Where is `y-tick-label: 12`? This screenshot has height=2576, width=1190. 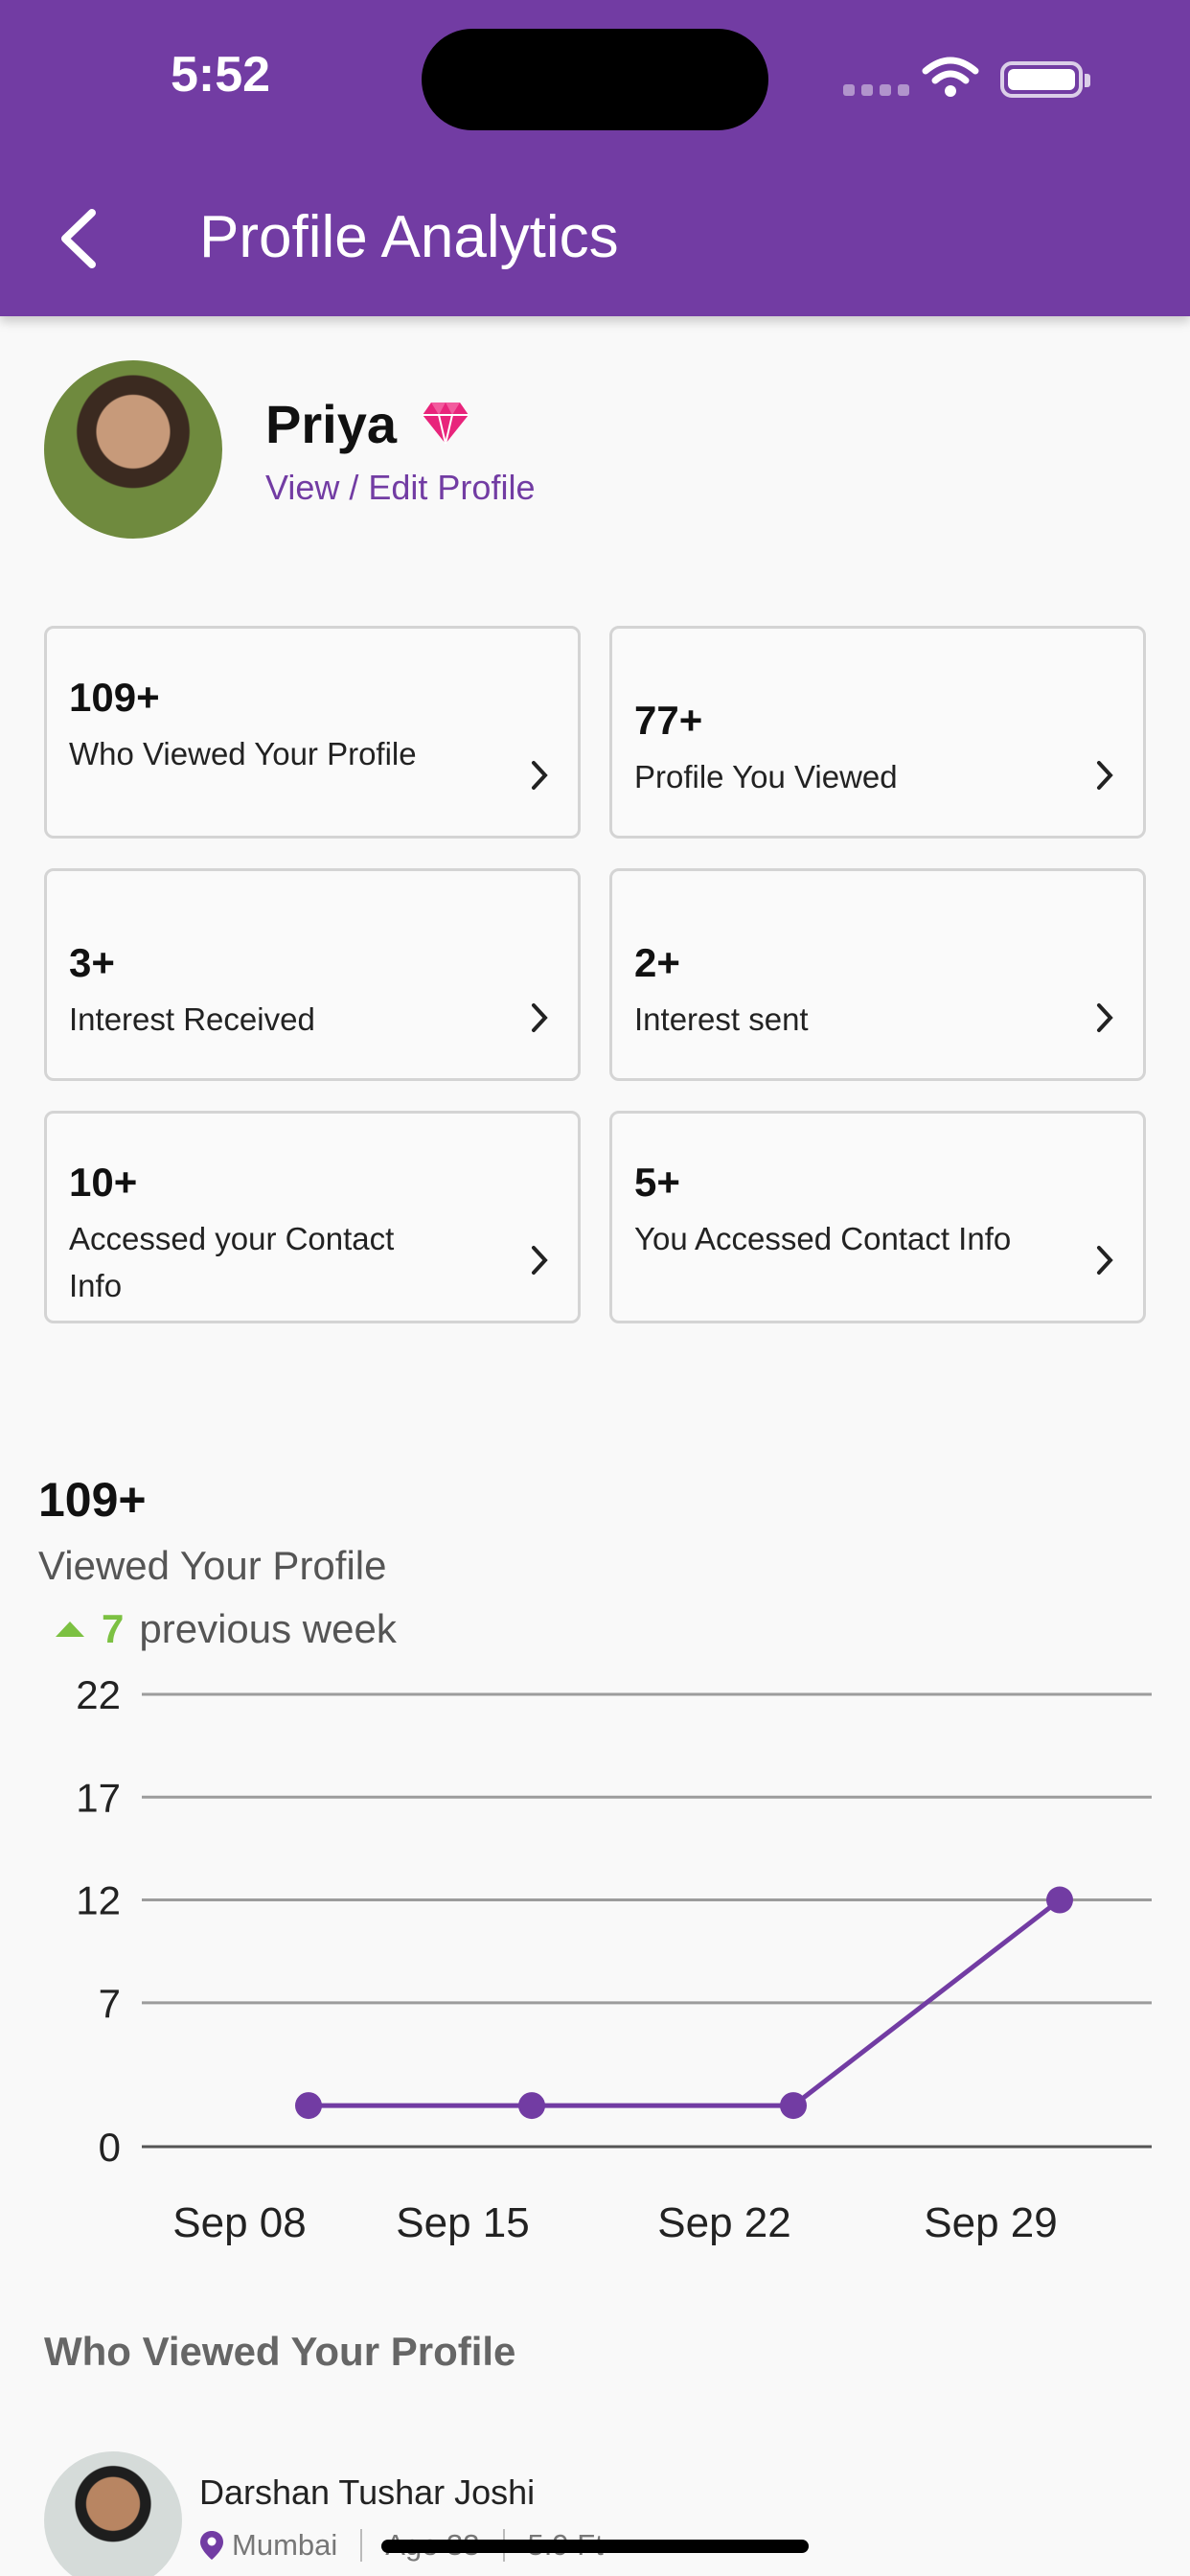
y-tick-label: 12 is located at coordinates (99, 1901).